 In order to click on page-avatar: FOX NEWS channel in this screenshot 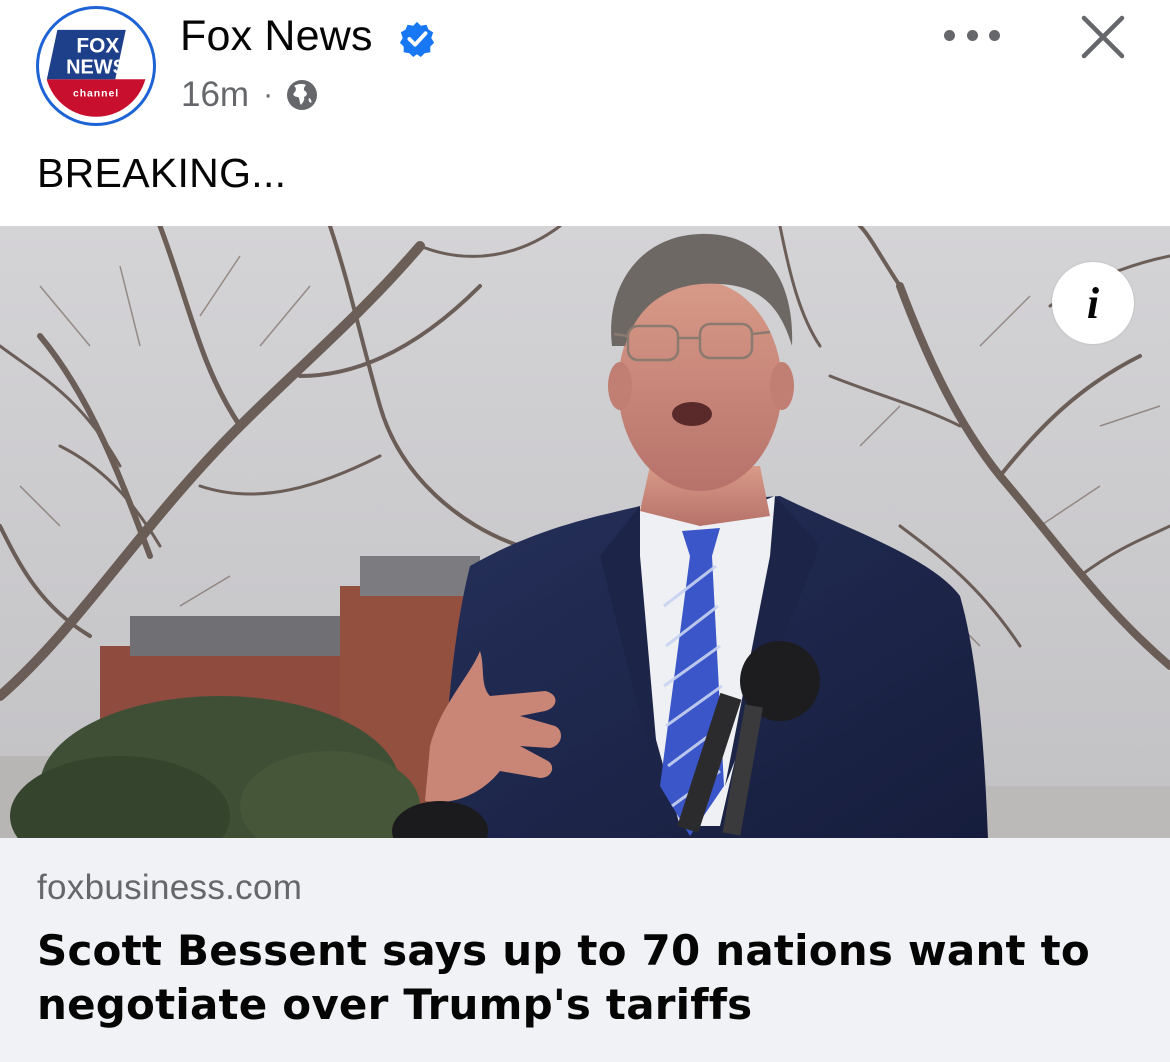, I will do `click(96, 66)`.